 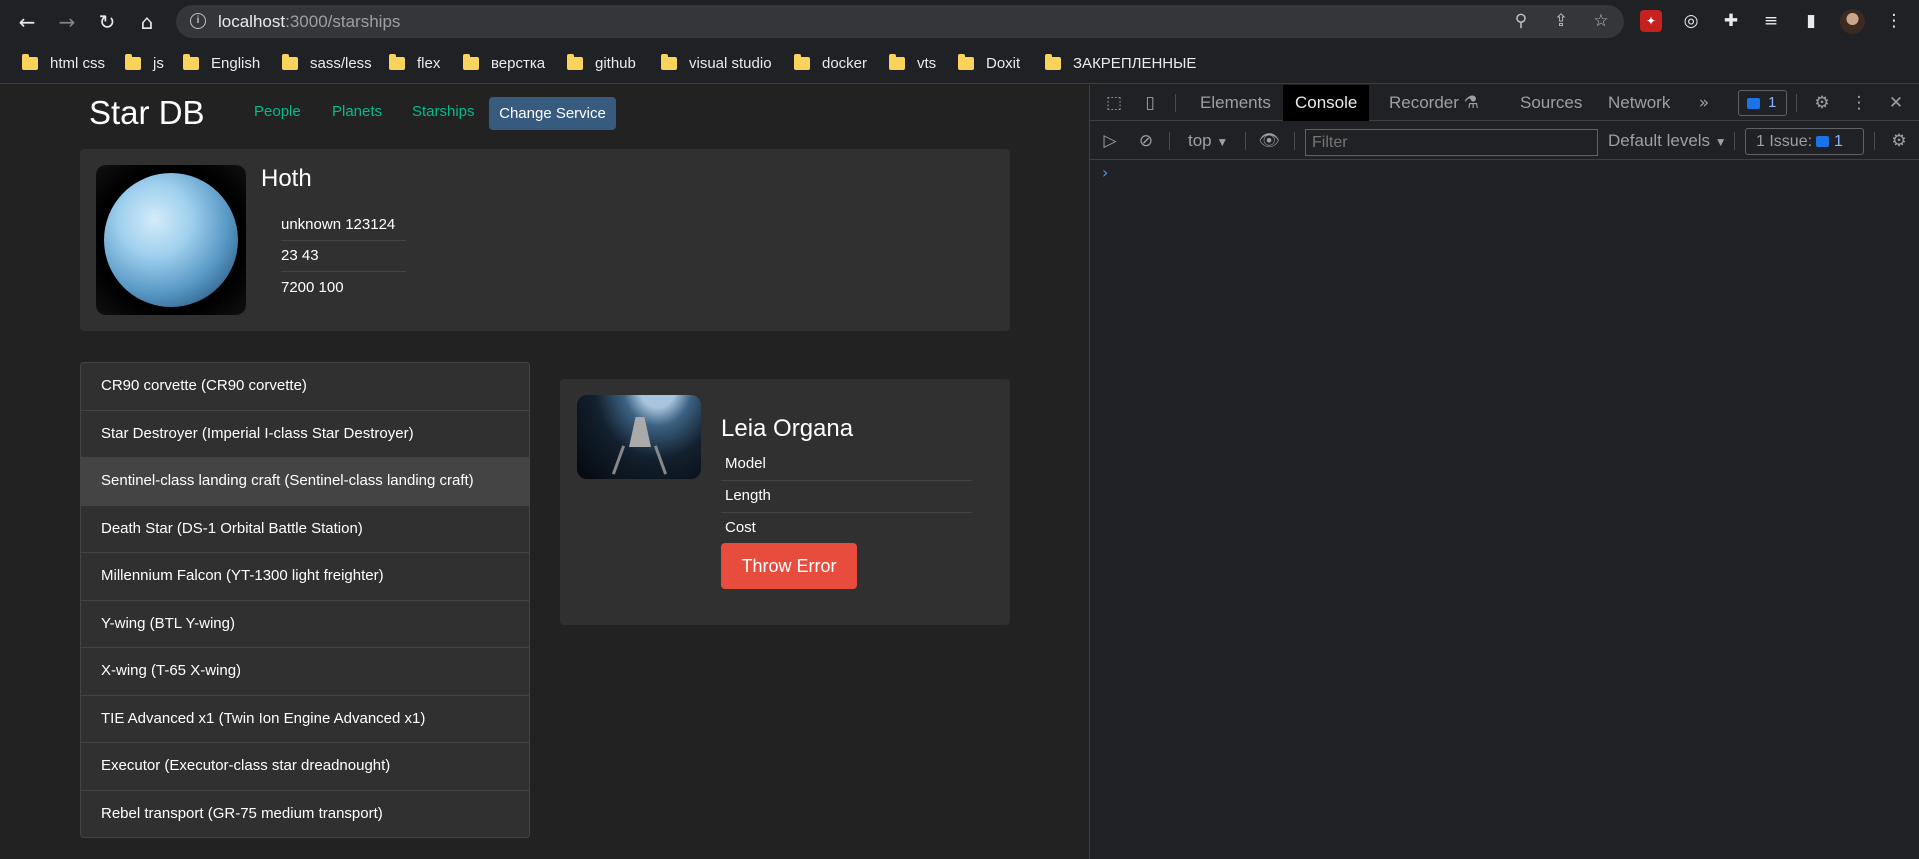 I want to click on gear-icon: ⚙, so click(x=1822, y=103).